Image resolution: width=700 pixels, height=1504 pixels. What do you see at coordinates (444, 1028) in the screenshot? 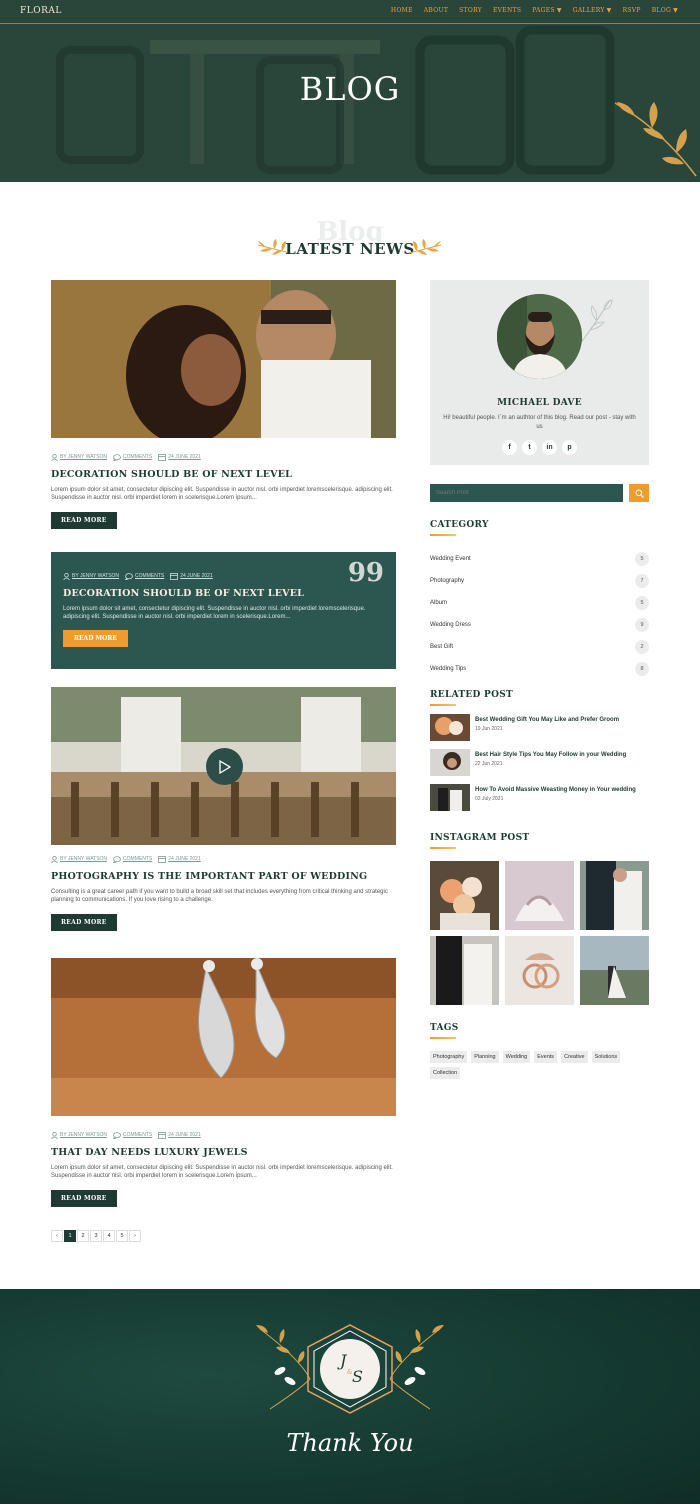
I see `widget-title: TAGS` at bounding box center [444, 1028].